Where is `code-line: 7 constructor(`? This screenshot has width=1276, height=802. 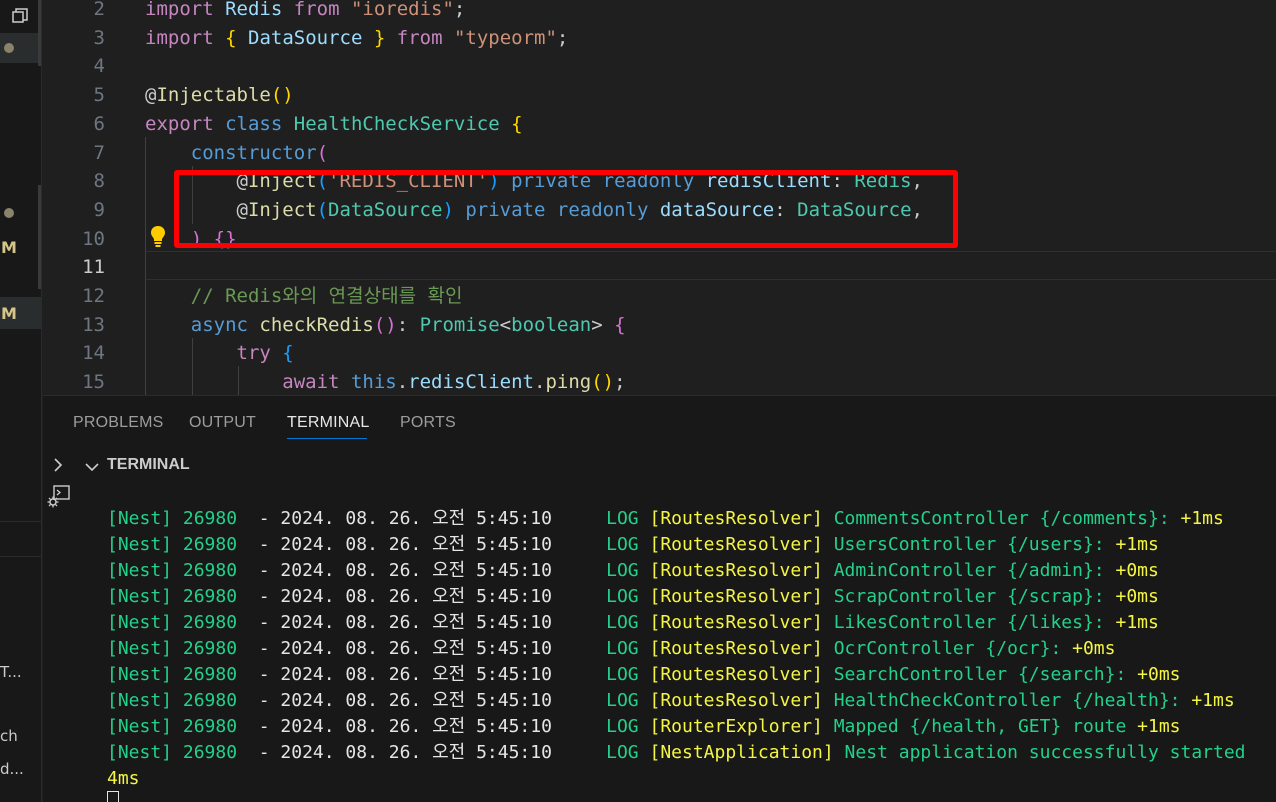 code-line: 7 constructor( is located at coordinates (659, 153).